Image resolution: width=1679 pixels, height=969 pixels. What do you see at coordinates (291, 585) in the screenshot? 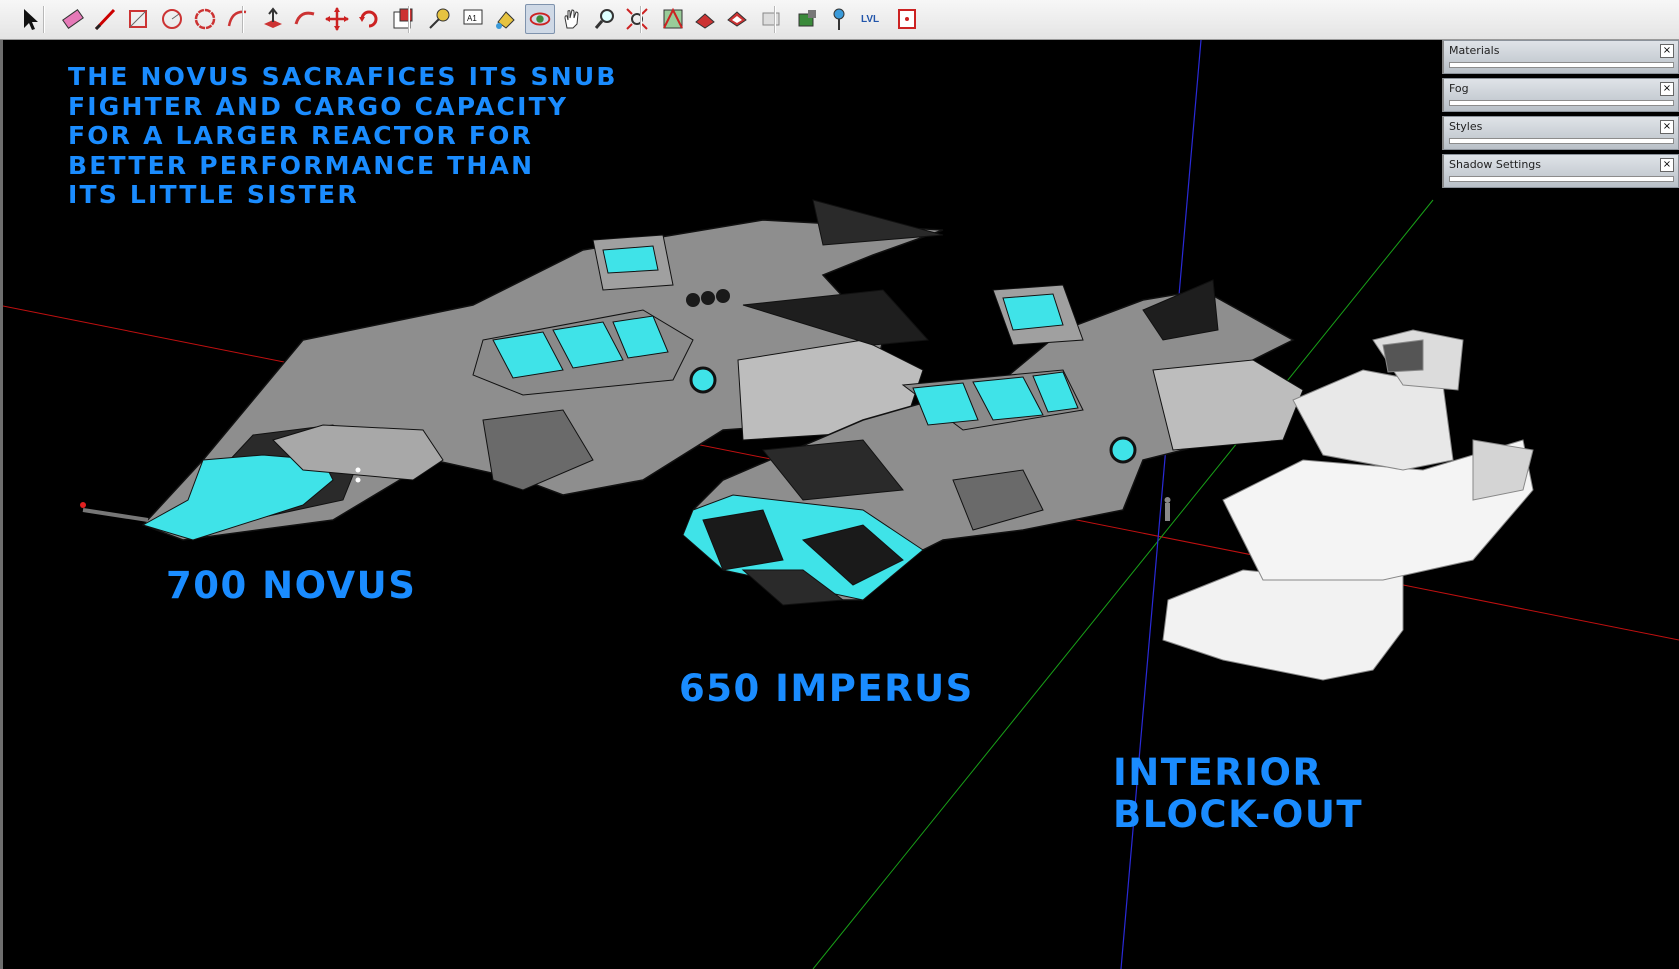
I see `novus-label: 700 Novus` at bounding box center [291, 585].